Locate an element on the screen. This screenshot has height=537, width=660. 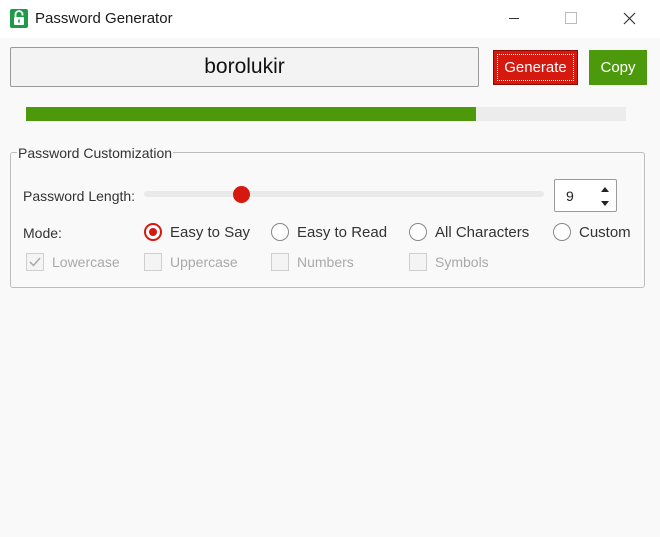
maximize-button is located at coordinates (571, 18).